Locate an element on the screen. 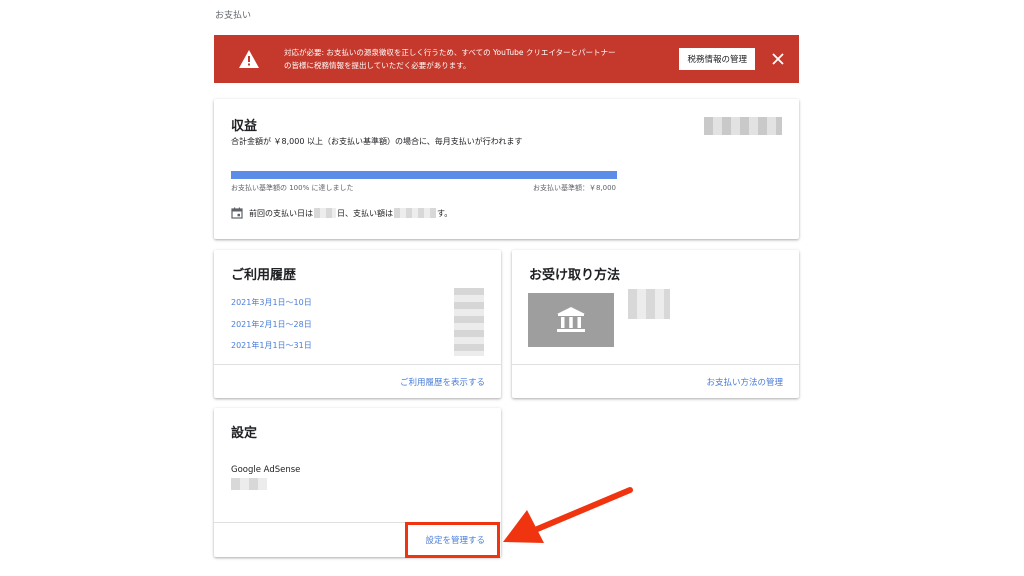 The height and width of the screenshot is (576, 1024). history-divider is located at coordinates (357, 364).